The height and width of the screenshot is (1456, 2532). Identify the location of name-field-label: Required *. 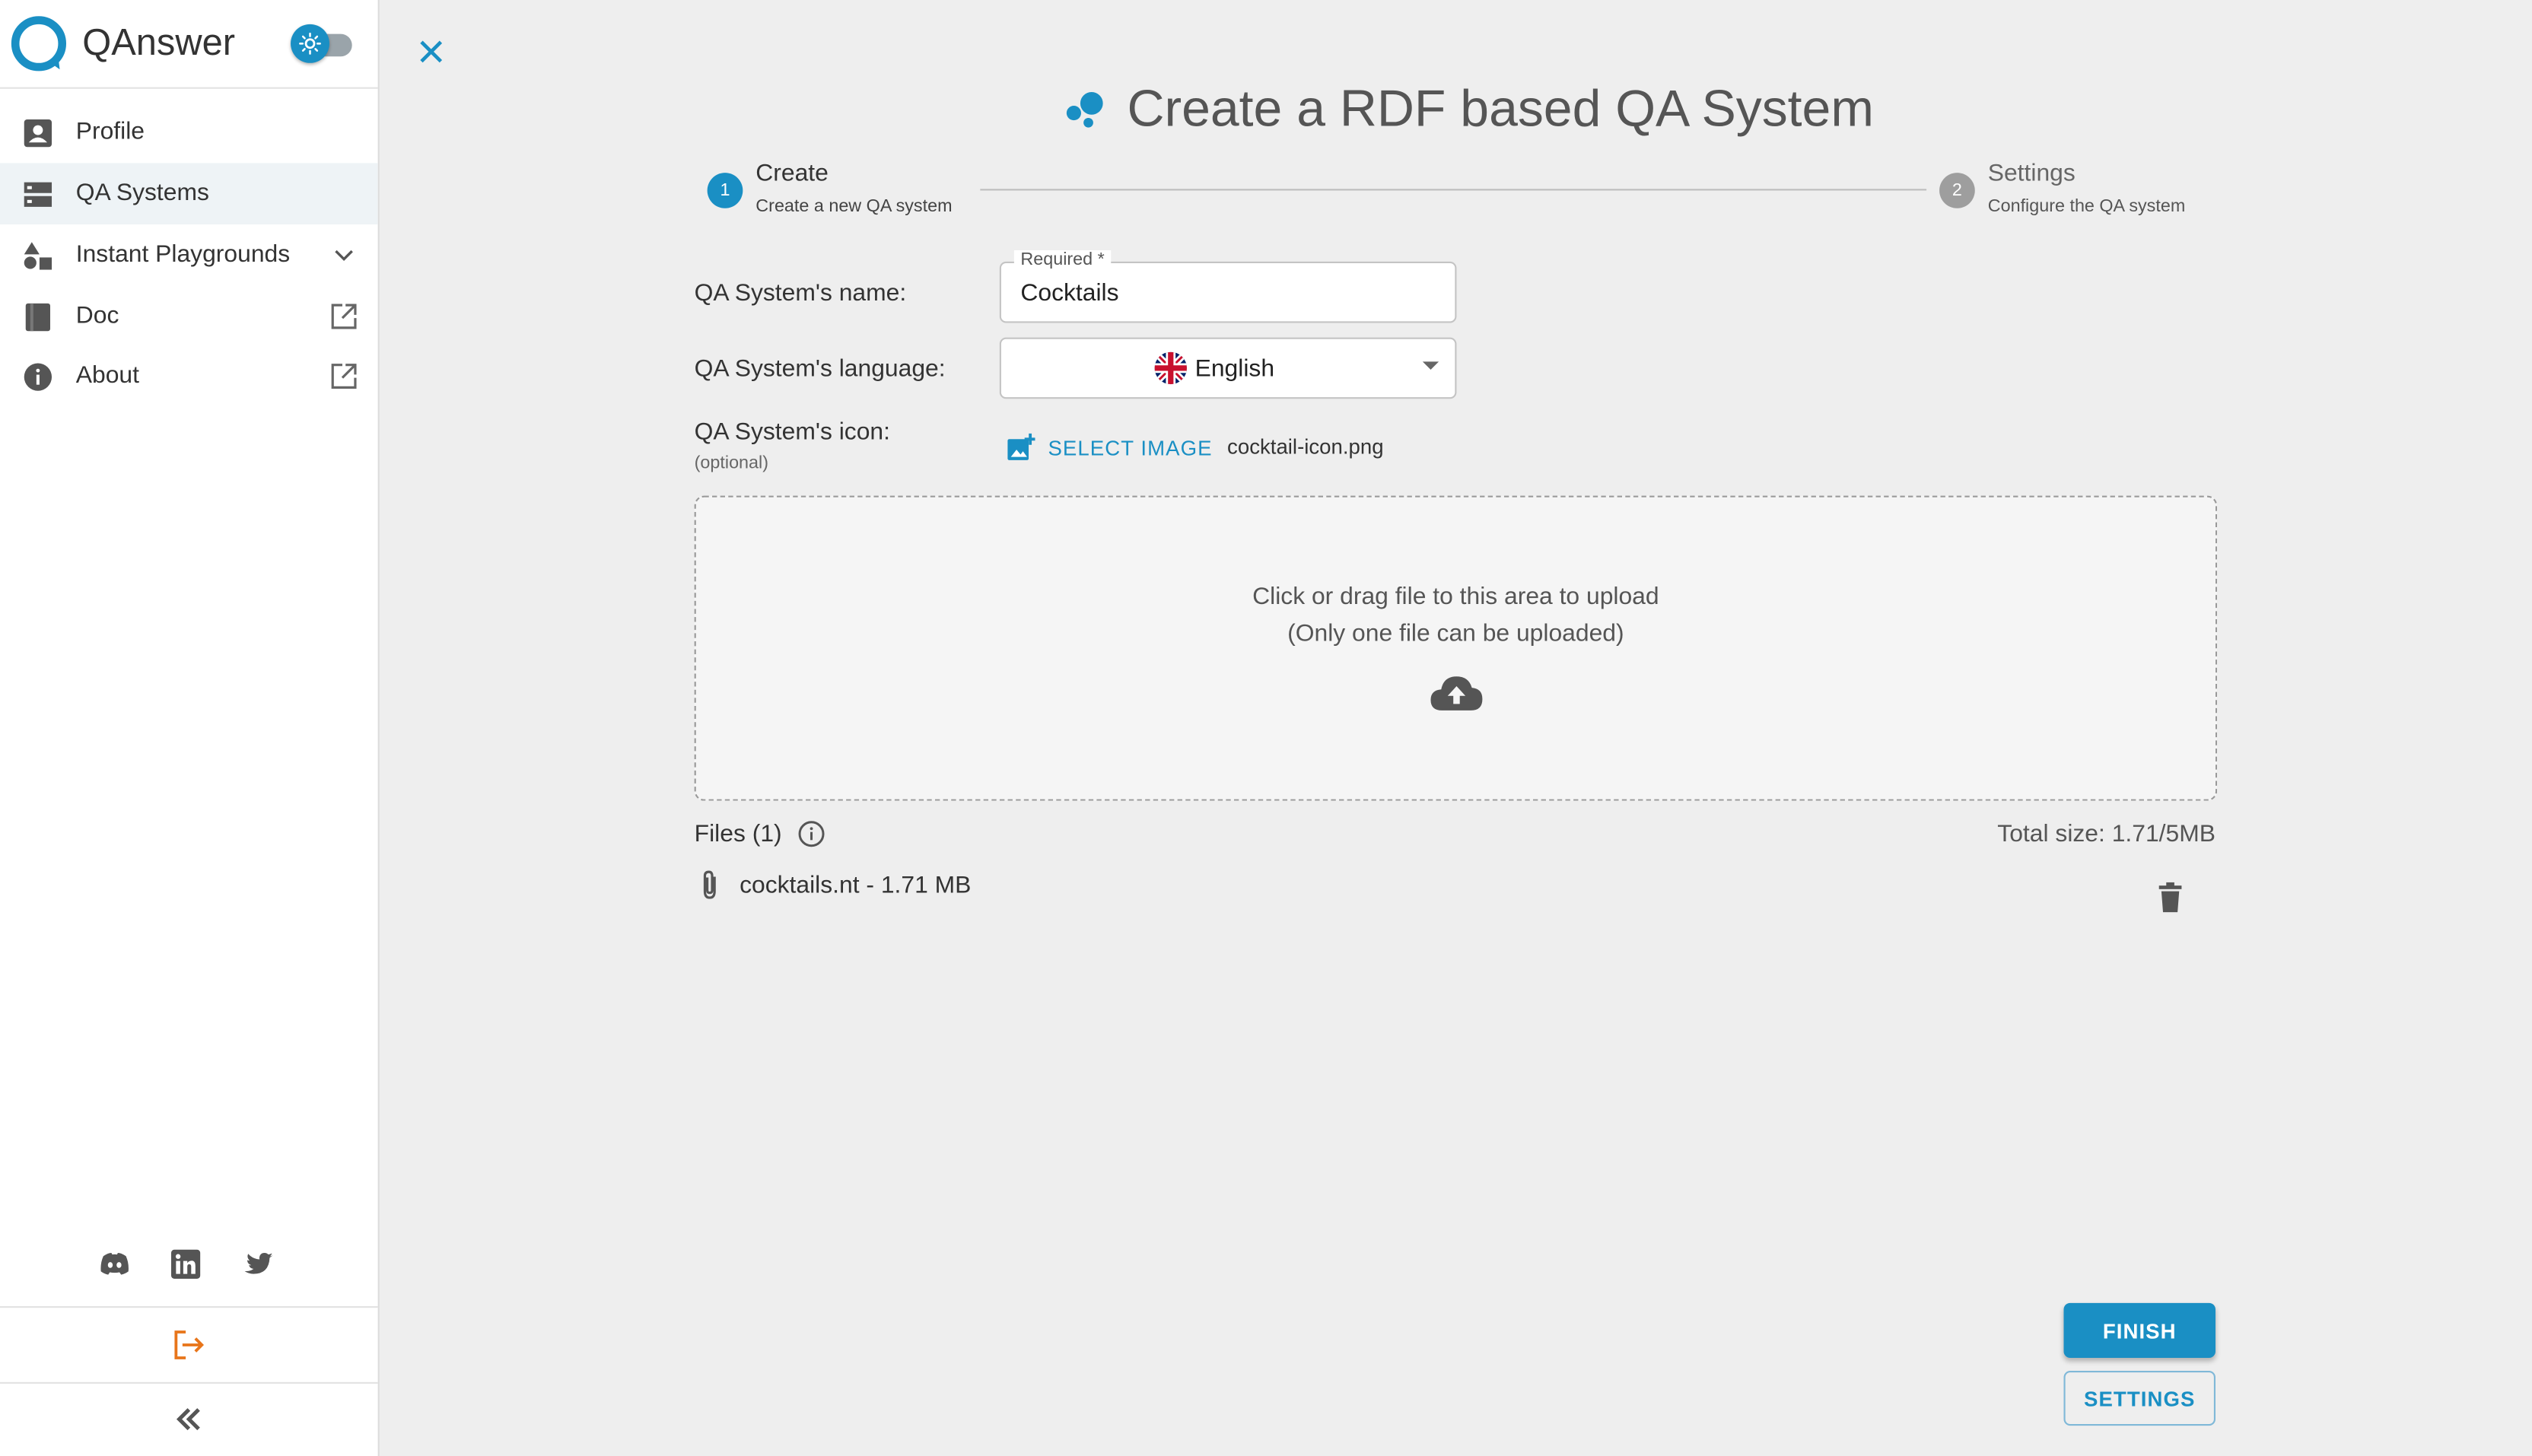
(1062, 260).